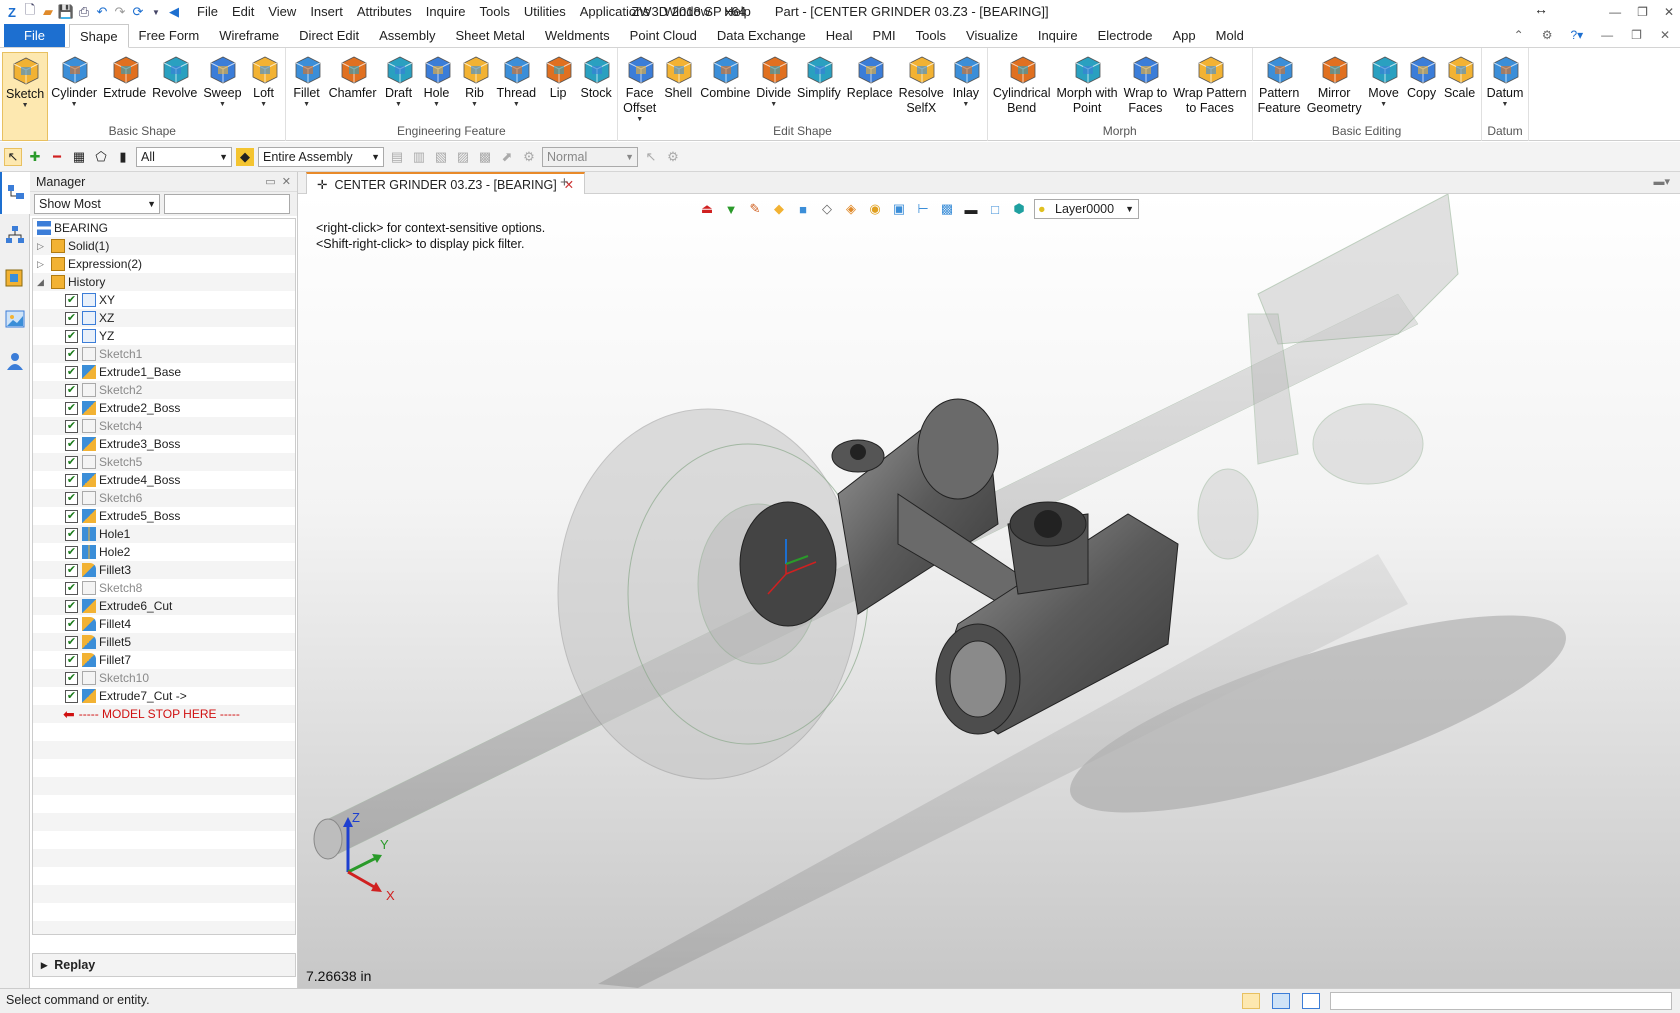 The image size is (1680, 1013). Describe the element at coordinates (35, 157) in the screenshot. I see `add-icon: ✚` at that location.